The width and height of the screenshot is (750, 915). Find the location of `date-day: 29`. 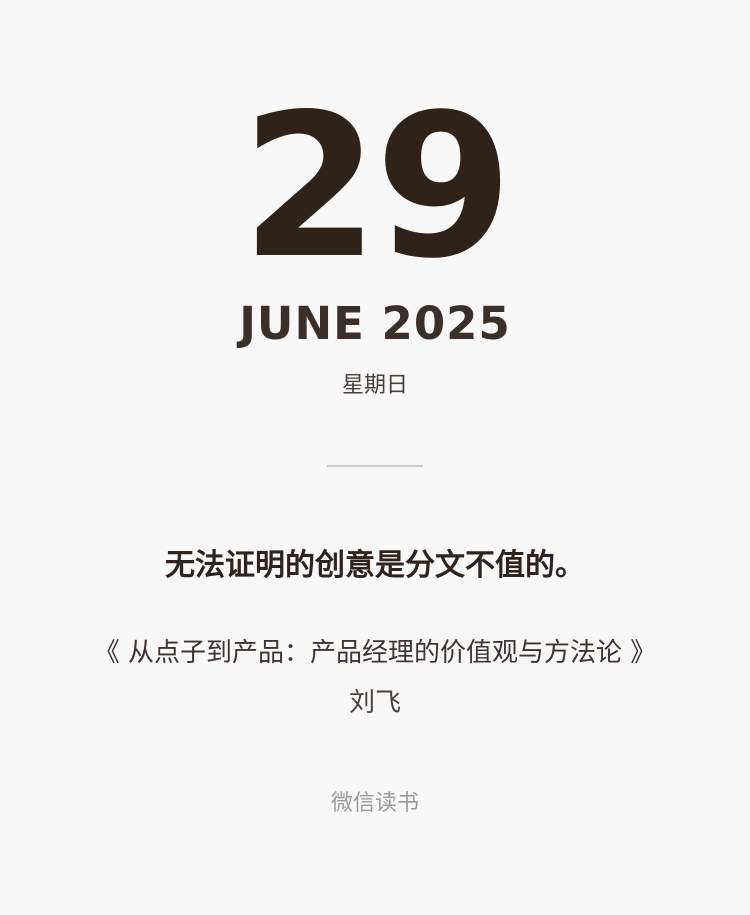

date-day: 29 is located at coordinates (377, 186).